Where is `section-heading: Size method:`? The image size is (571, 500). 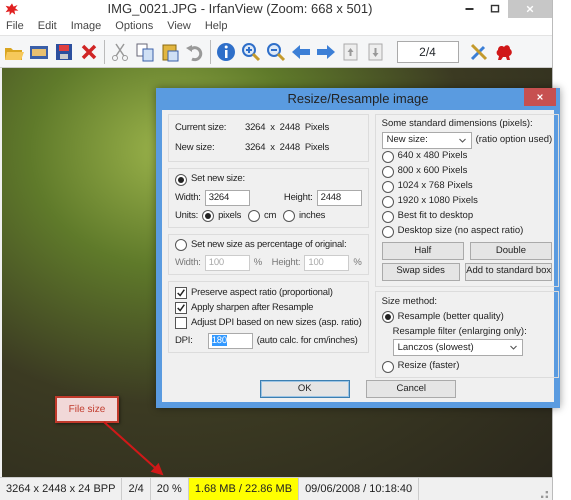 section-heading: Size method: is located at coordinates (410, 301).